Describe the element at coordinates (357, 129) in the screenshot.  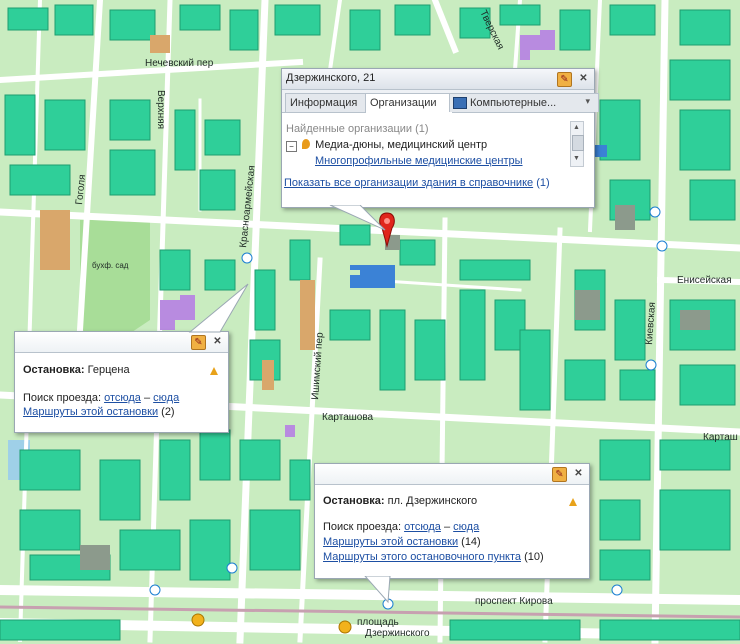
I see `found-orgs-label: Найденные организации (1)` at that location.